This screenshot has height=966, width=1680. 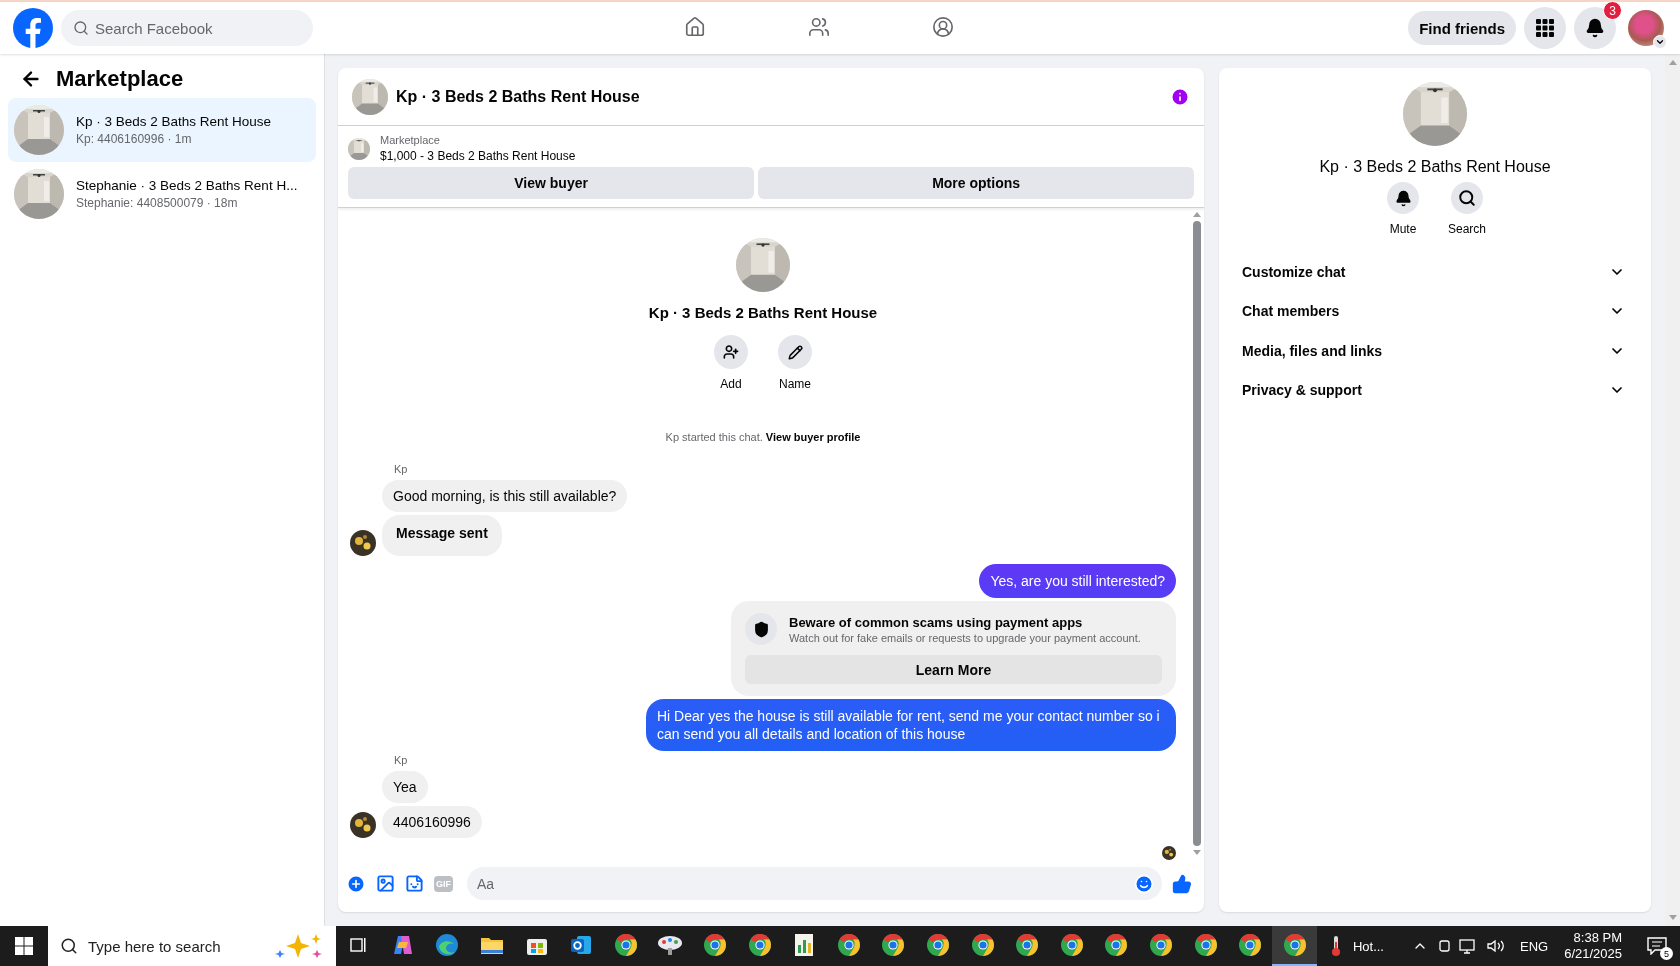 I want to click on message-bubble: Yes, are you still interested?, so click(x=1077, y=581).